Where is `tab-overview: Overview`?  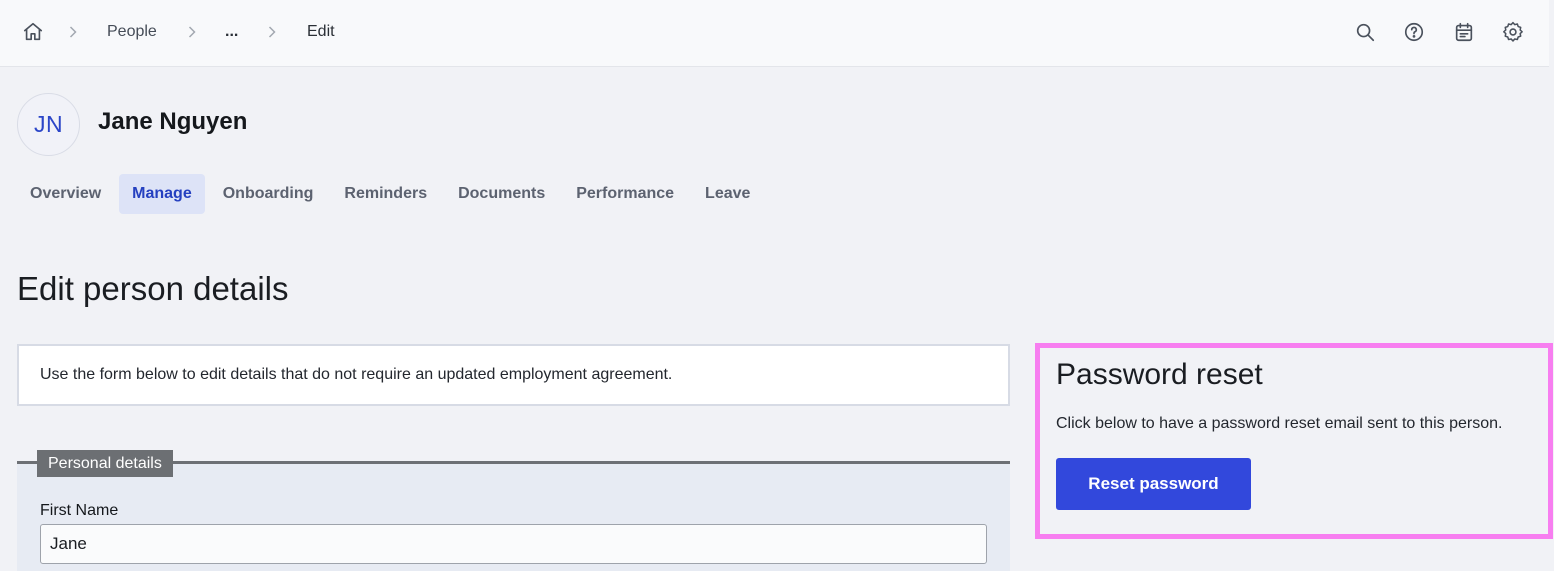 tab-overview: Overview is located at coordinates (65, 194).